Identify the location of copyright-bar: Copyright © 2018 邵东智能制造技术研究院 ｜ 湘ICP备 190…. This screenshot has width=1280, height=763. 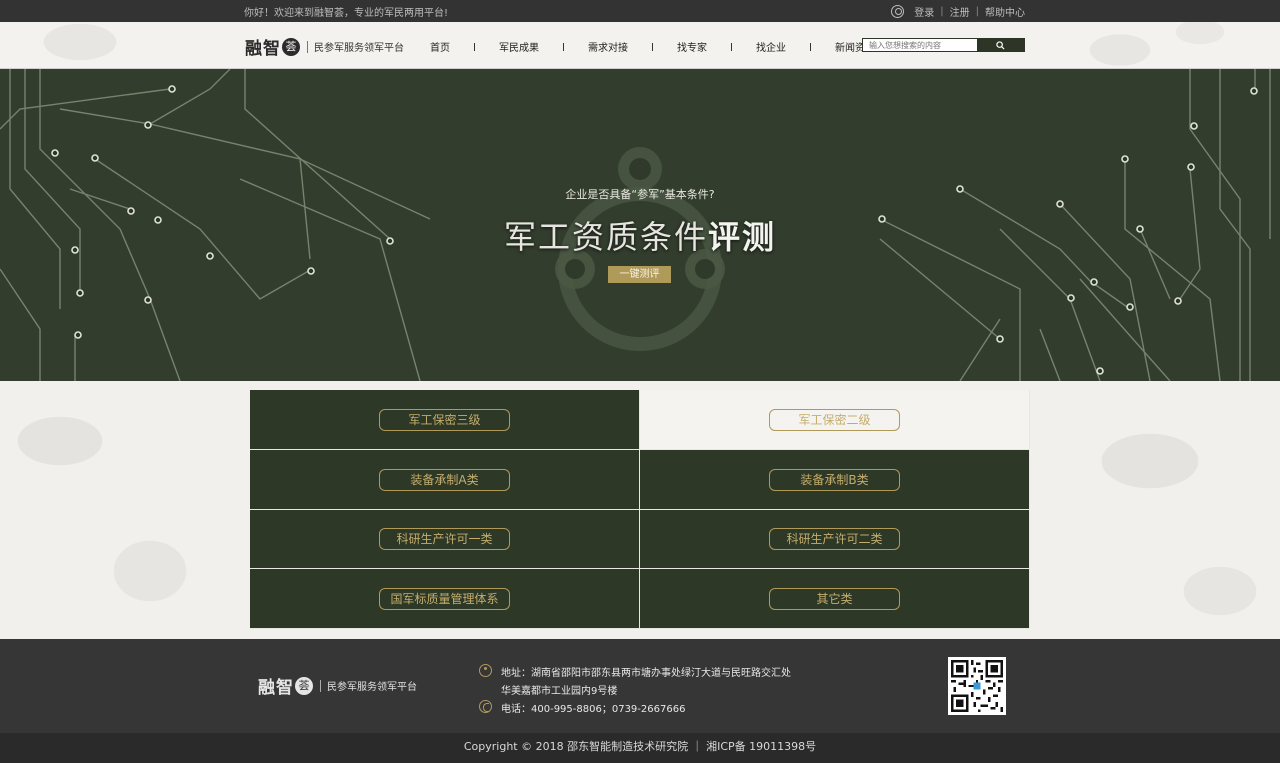
(640, 748).